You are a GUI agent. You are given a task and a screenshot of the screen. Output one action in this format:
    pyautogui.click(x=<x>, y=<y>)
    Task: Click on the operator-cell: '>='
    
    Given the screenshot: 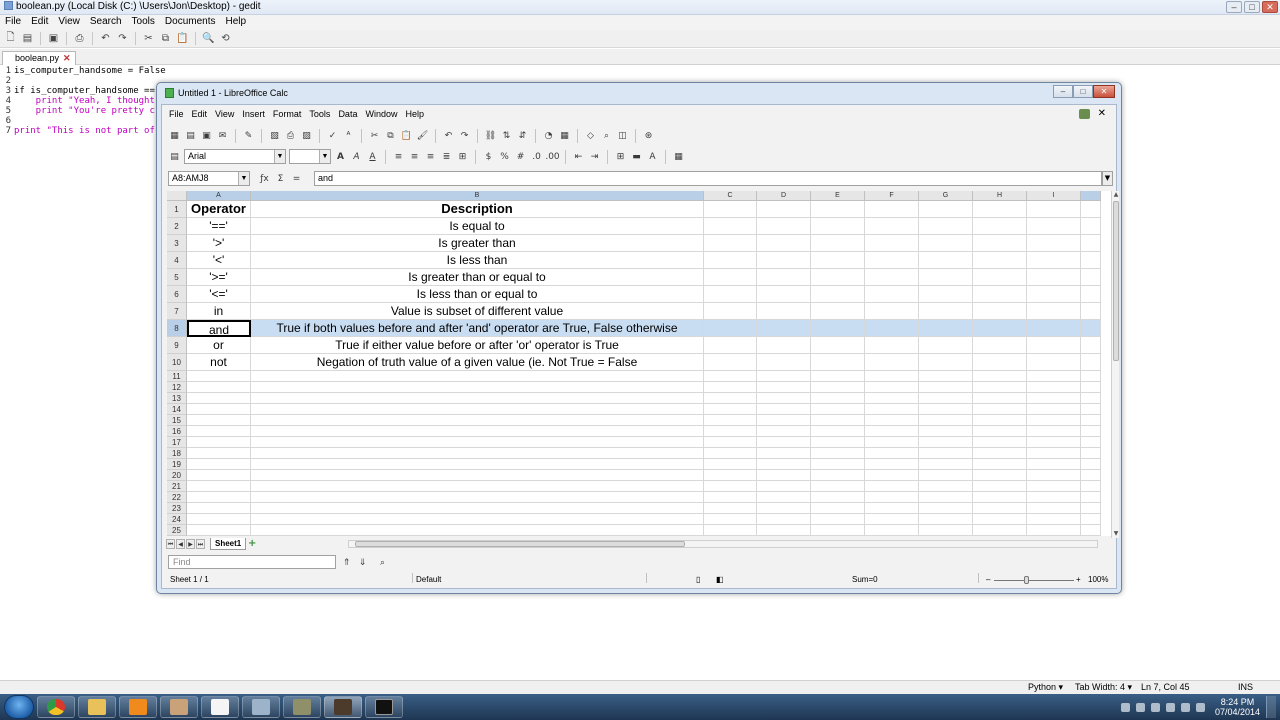 What is the action you would take?
    pyautogui.click(x=219, y=277)
    